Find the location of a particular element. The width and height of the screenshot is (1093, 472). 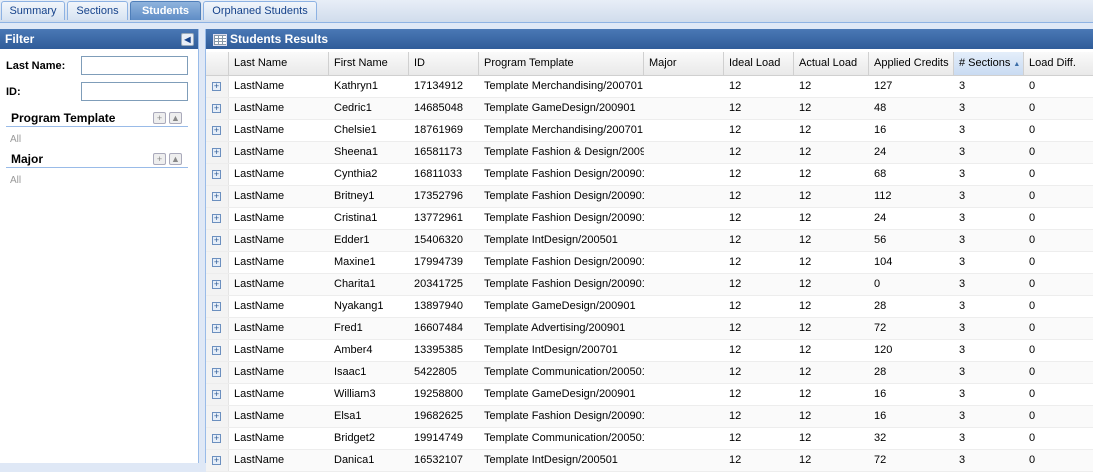

col-applied-credits-cell: 48 is located at coordinates (880, 108).